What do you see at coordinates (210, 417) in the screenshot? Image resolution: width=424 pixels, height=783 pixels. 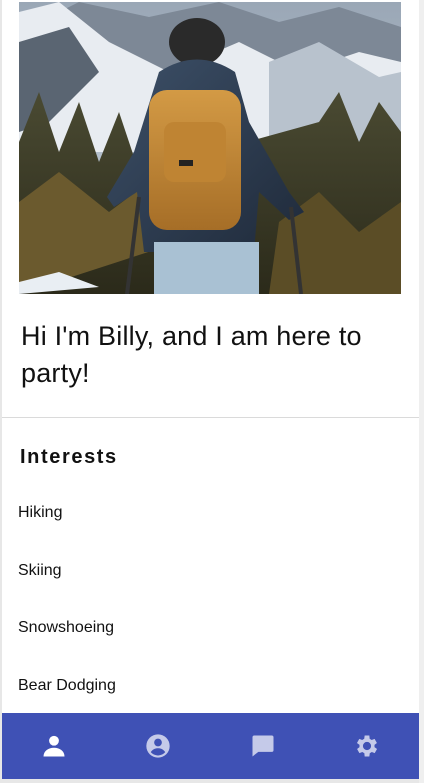 I see `section-divider` at bounding box center [210, 417].